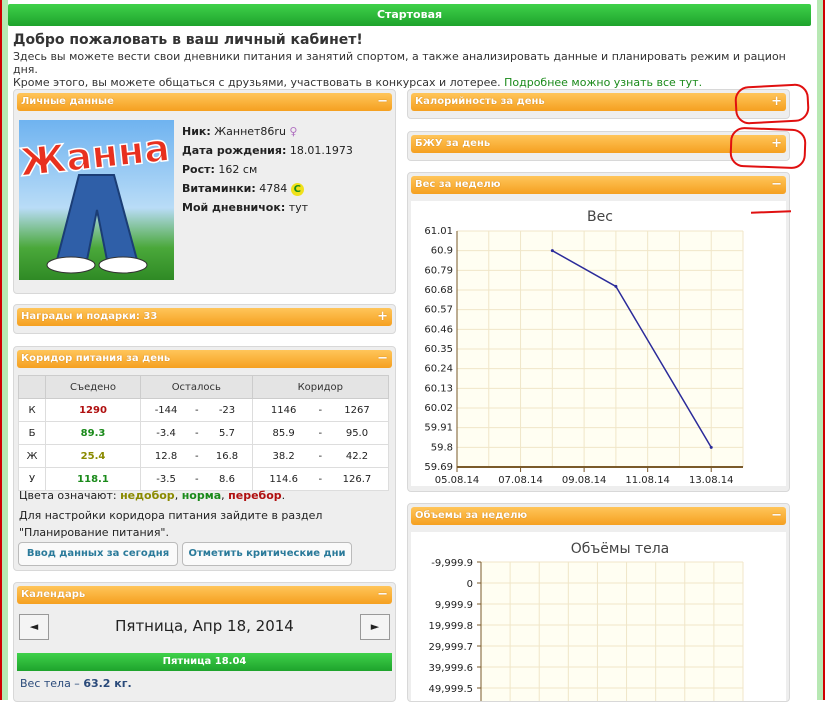  Describe the element at coordinates (382, 595) in the screenshot. I see `calendar-collapse-button: −` at that location.